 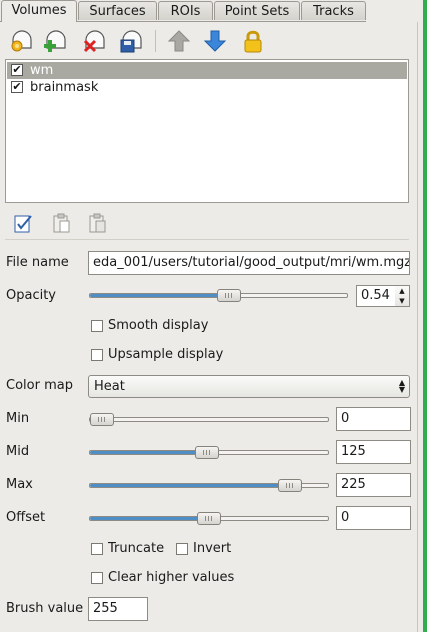 I want to click on select-all-icon, so click(x=23, y=224).